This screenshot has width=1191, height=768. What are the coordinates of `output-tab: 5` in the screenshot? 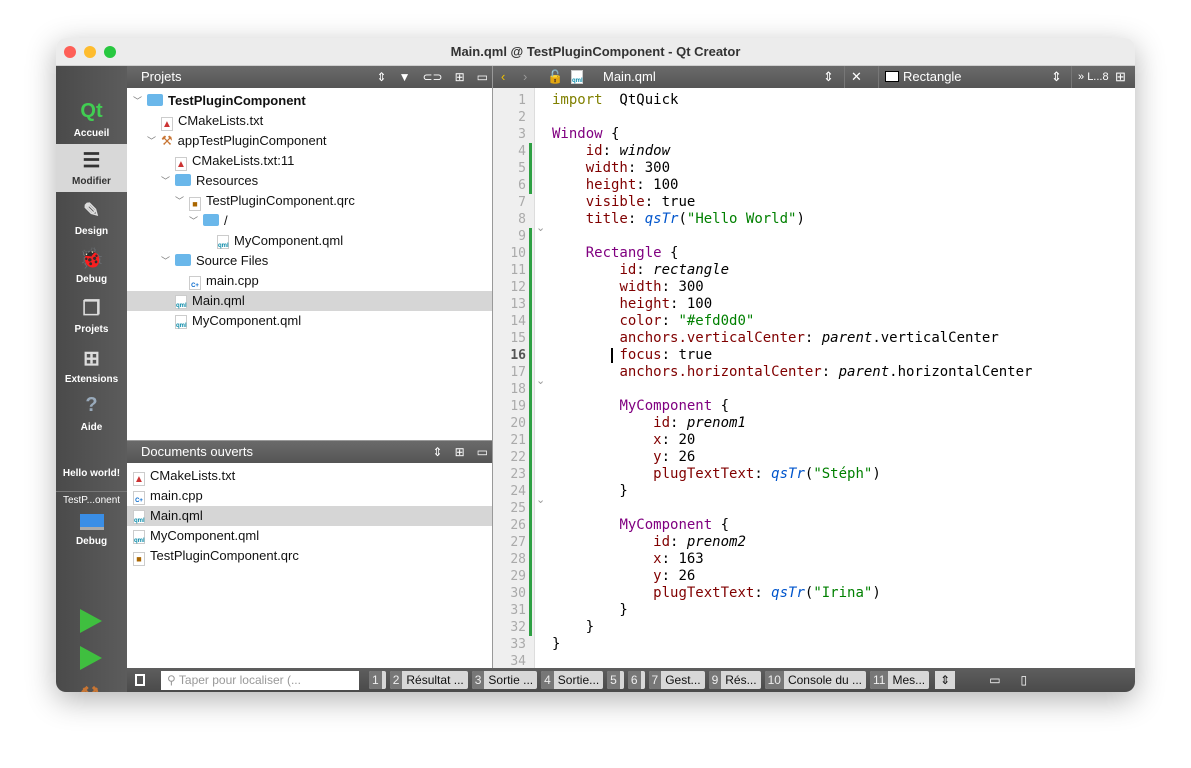 It's located at (615, 680).